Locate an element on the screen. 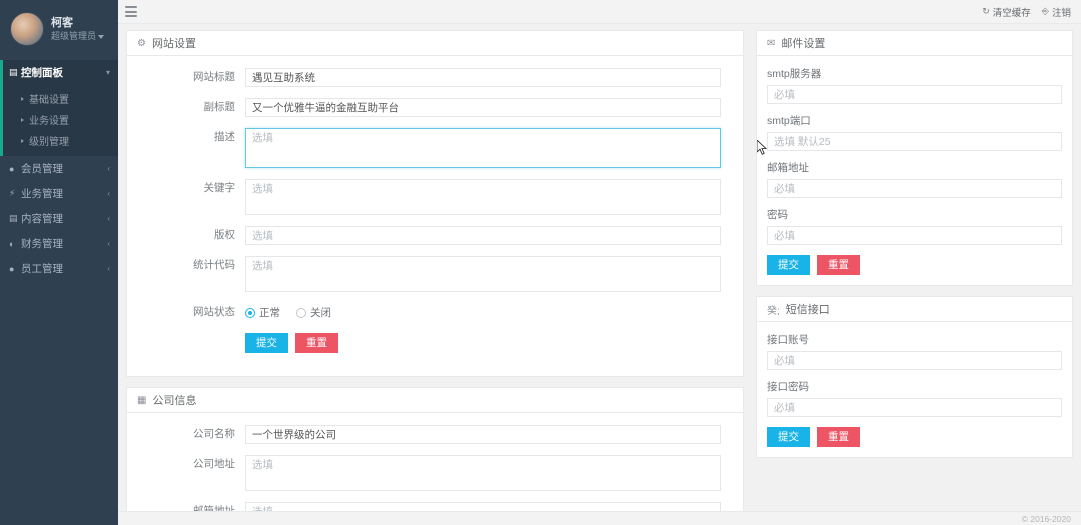 The width and height of the screenshot is (1081, 525). topbar-actions: ↻ 清空缓存 ⎆ 注销 is located at coordinates (1026, 12).